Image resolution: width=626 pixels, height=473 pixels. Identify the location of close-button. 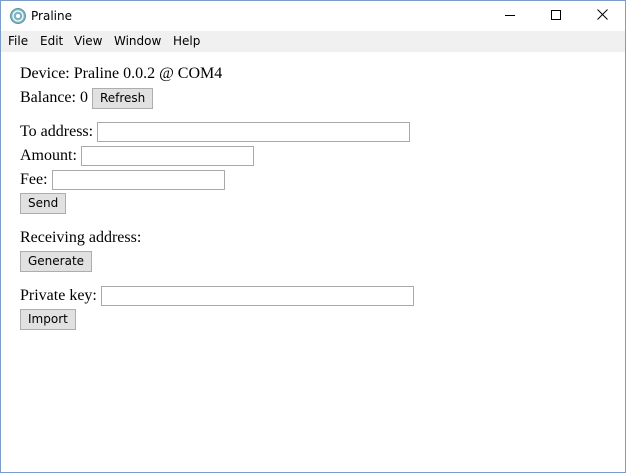
(602, 16).